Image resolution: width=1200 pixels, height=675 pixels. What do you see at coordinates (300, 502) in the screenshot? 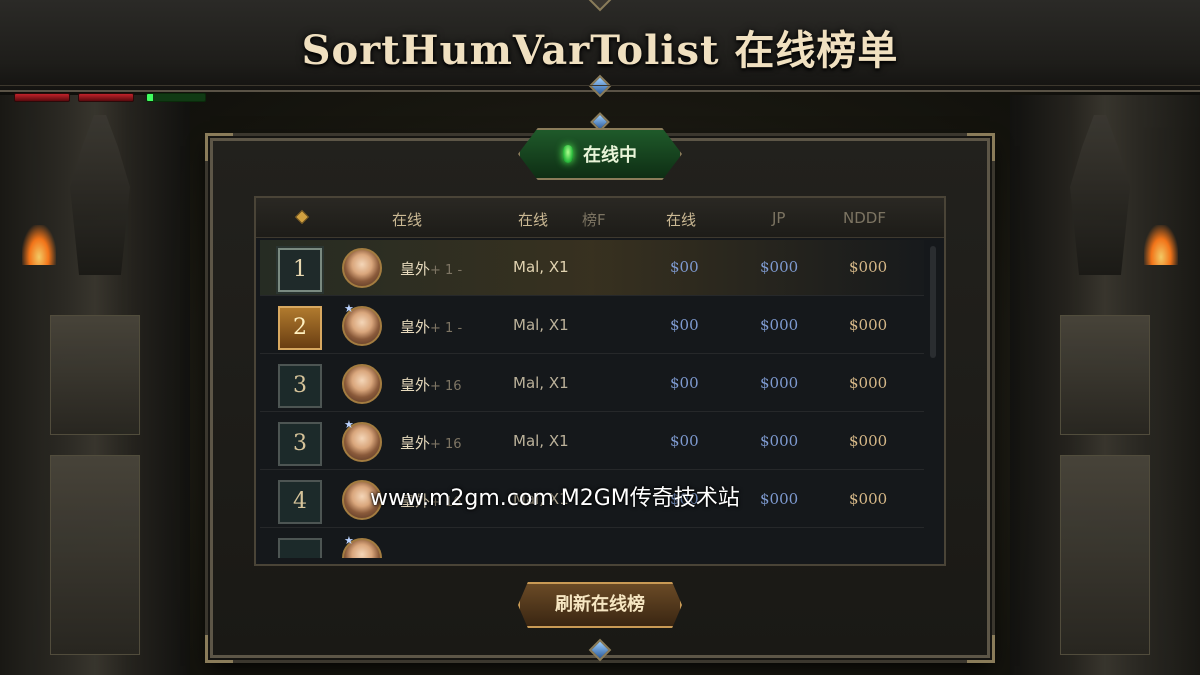
I see `rank-badge: 4` at bounding box center [300, 502].